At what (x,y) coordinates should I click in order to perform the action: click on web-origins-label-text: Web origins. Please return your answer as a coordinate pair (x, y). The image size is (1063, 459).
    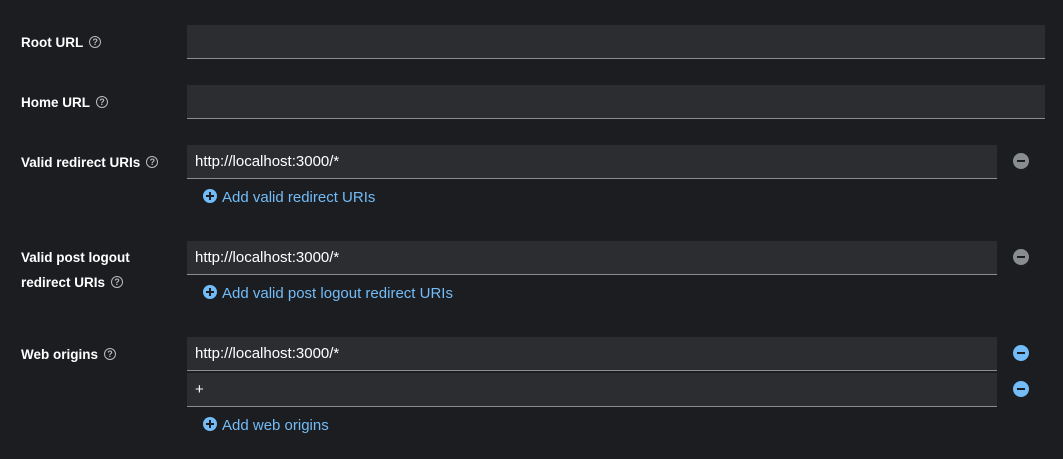
    Looking at the image, I should click on (60, 354).